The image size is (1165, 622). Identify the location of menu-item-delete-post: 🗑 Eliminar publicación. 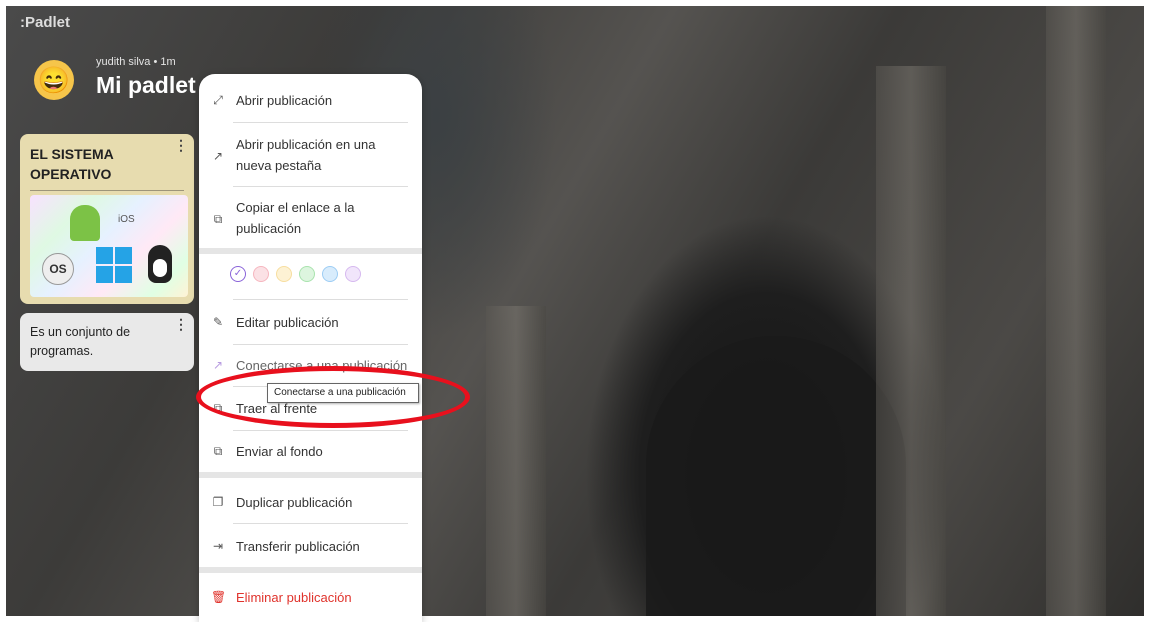
(310, 597).